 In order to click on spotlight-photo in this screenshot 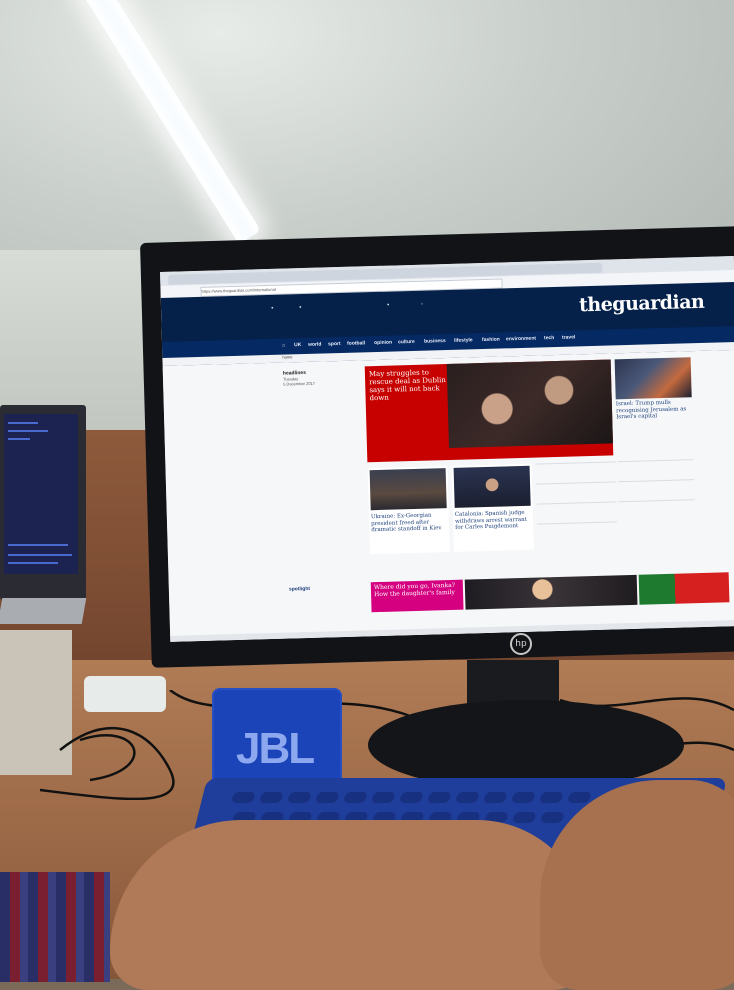, I will do `click(551, 592)`.